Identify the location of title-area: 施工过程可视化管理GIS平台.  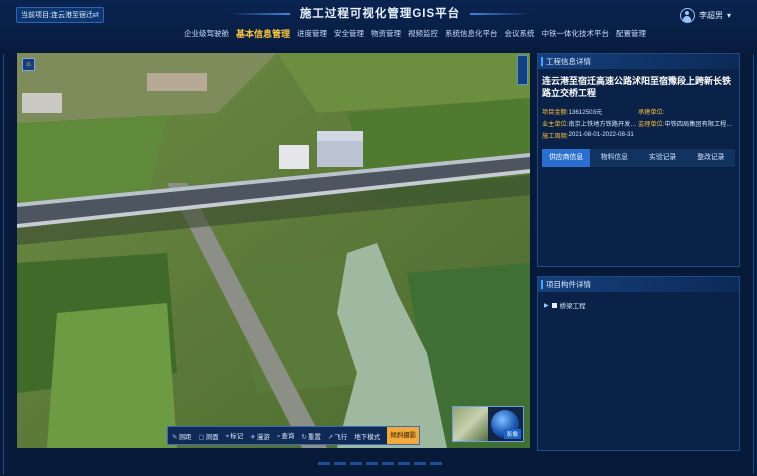
(380, 14).